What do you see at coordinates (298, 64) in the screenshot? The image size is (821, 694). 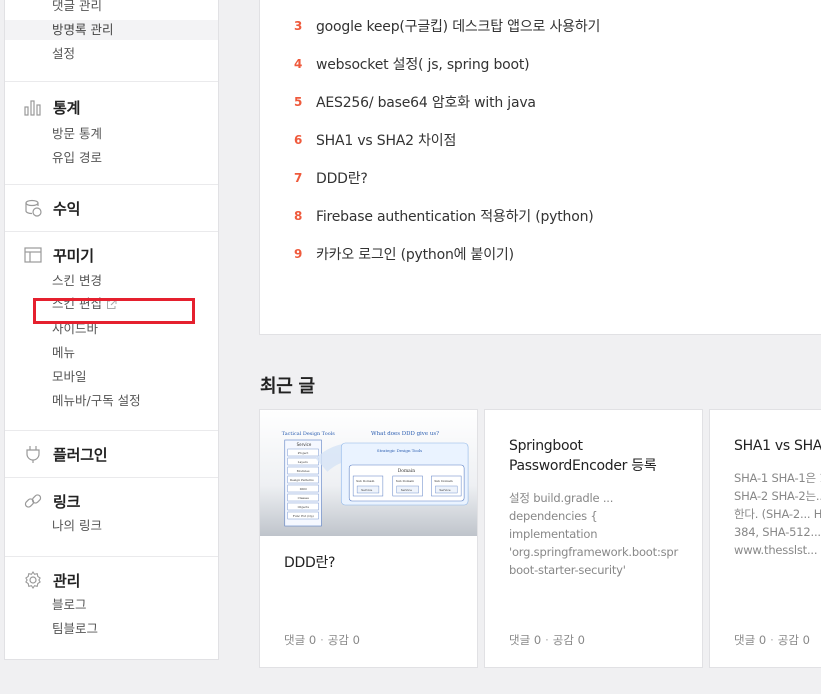 I see `rank-number: 4` at bounding box center [298, 64].